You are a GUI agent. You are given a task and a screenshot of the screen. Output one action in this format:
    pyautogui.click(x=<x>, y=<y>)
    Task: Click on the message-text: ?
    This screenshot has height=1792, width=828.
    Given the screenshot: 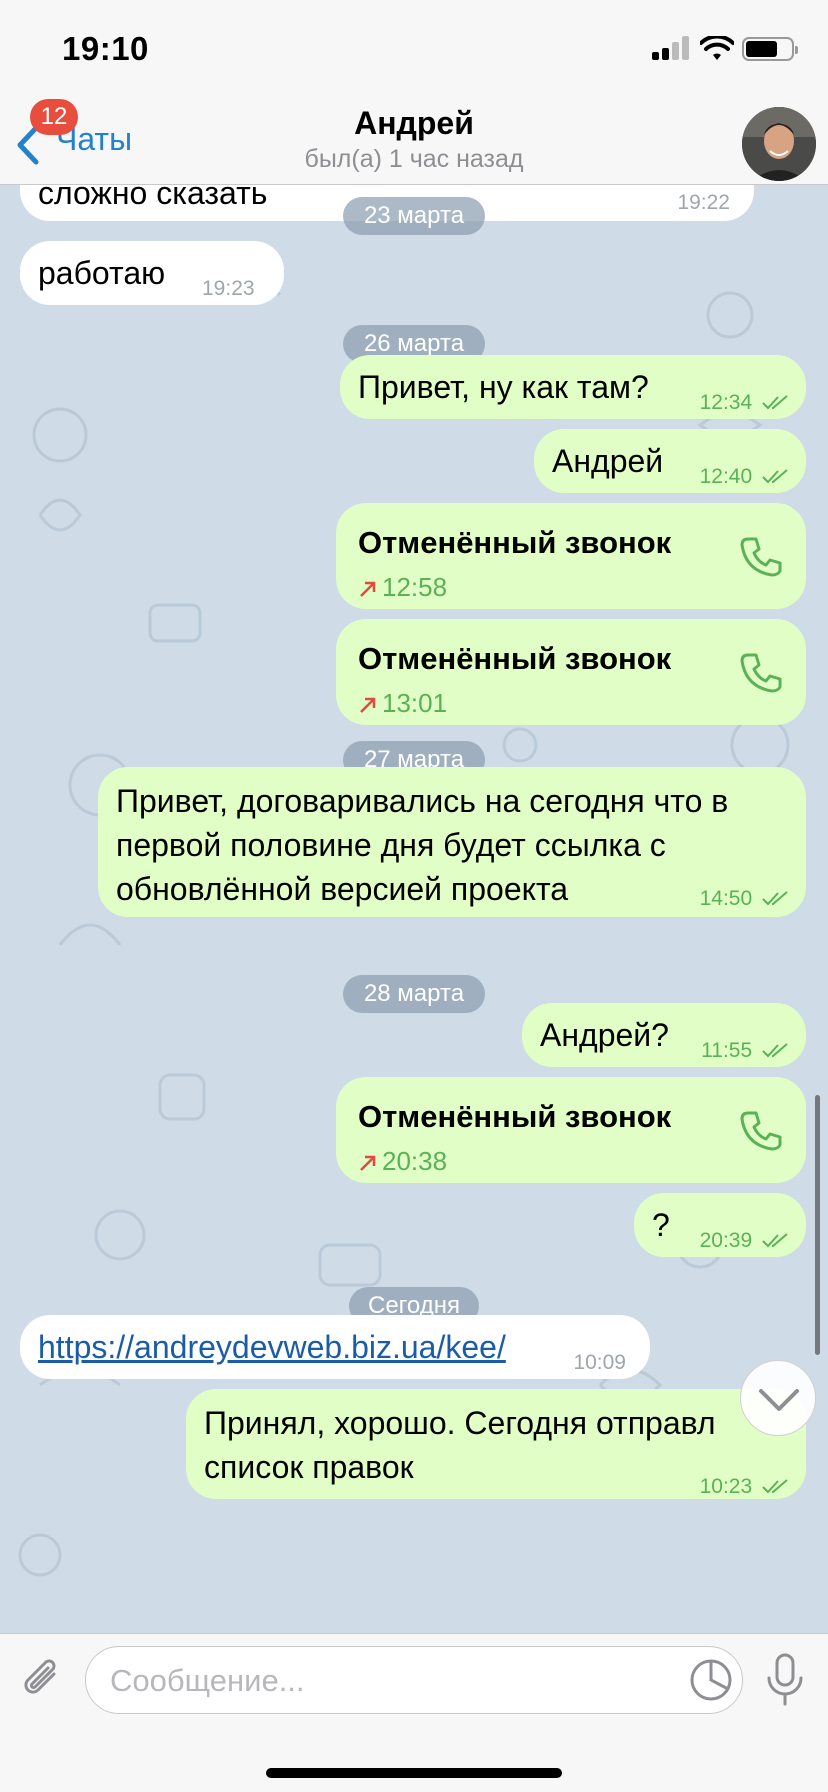 What is the action you would take?
    pyautogui.click(x=661, y=1225)
    